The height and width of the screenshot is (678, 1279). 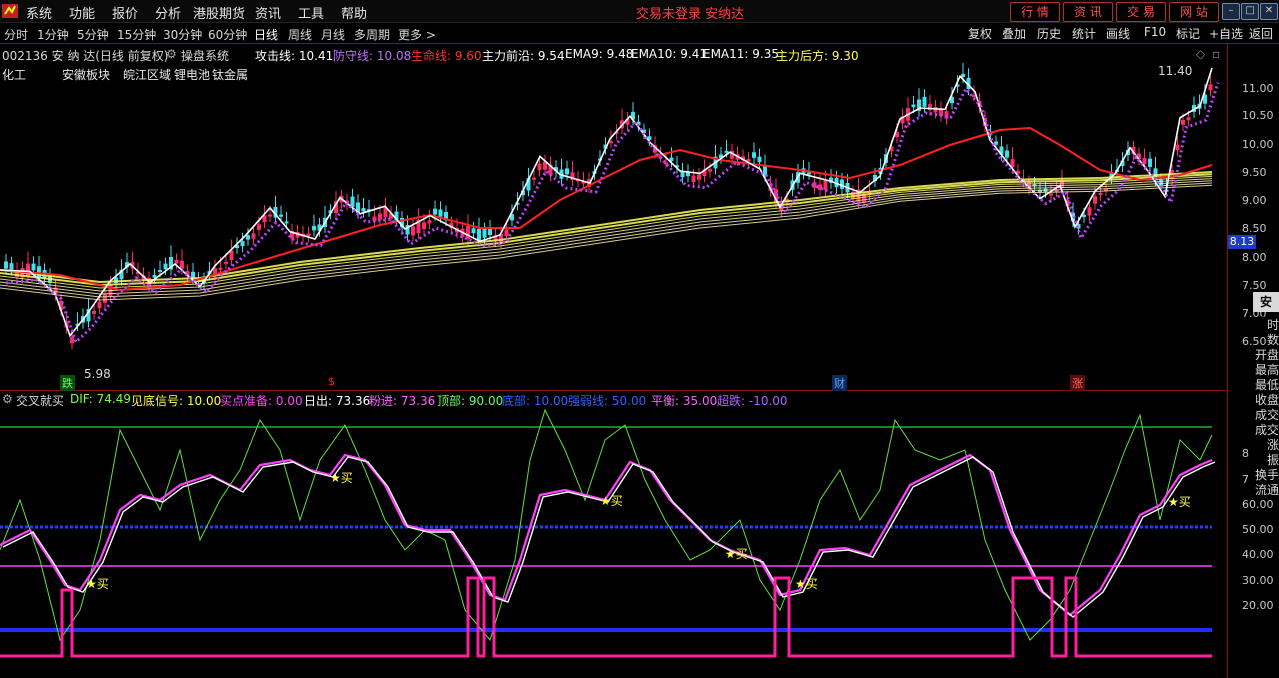 What do you see at coordinates (67, 383) in the screenshot?
I see `event-marker-drop: 跌` at bounding box center [67, 383].